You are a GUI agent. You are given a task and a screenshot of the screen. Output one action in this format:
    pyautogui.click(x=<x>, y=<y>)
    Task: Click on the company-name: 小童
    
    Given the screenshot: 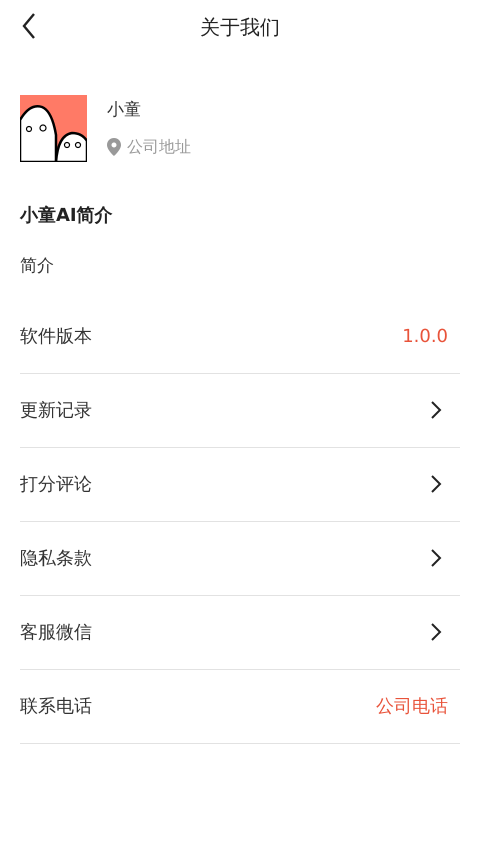 What is the action you would take?
    pyautogui.click(x=124, y=110)
    